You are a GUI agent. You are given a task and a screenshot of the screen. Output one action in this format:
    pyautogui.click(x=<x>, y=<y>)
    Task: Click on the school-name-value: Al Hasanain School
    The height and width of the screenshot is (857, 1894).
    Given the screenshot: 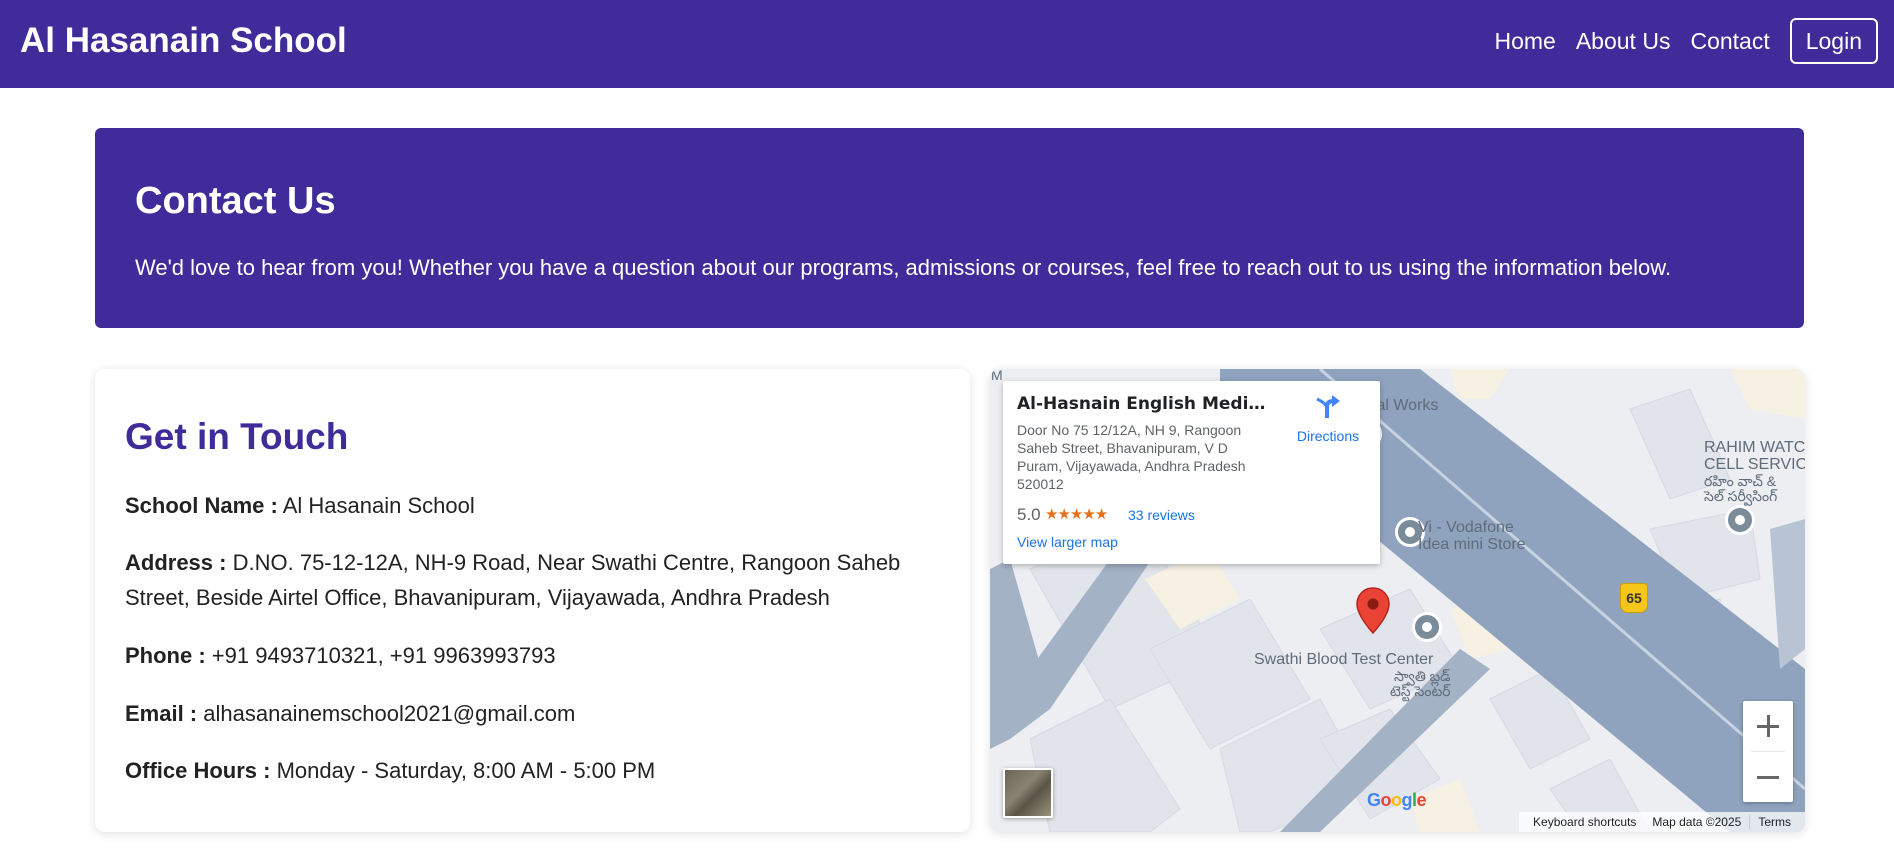 What is the action you would take?
    pyautogui.click(x=378, y=505)
    